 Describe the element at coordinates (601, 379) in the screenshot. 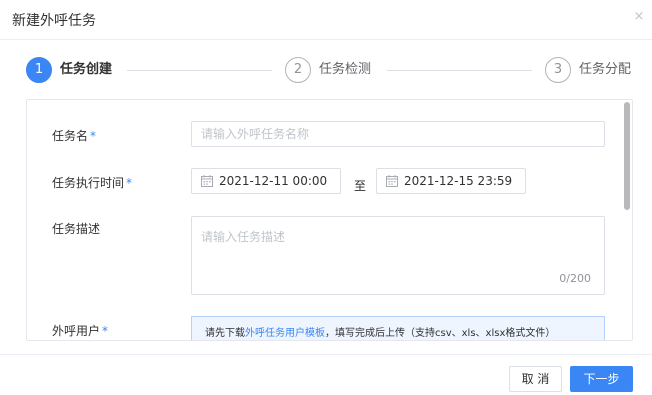

I see `next-button: 下一步` at that location.